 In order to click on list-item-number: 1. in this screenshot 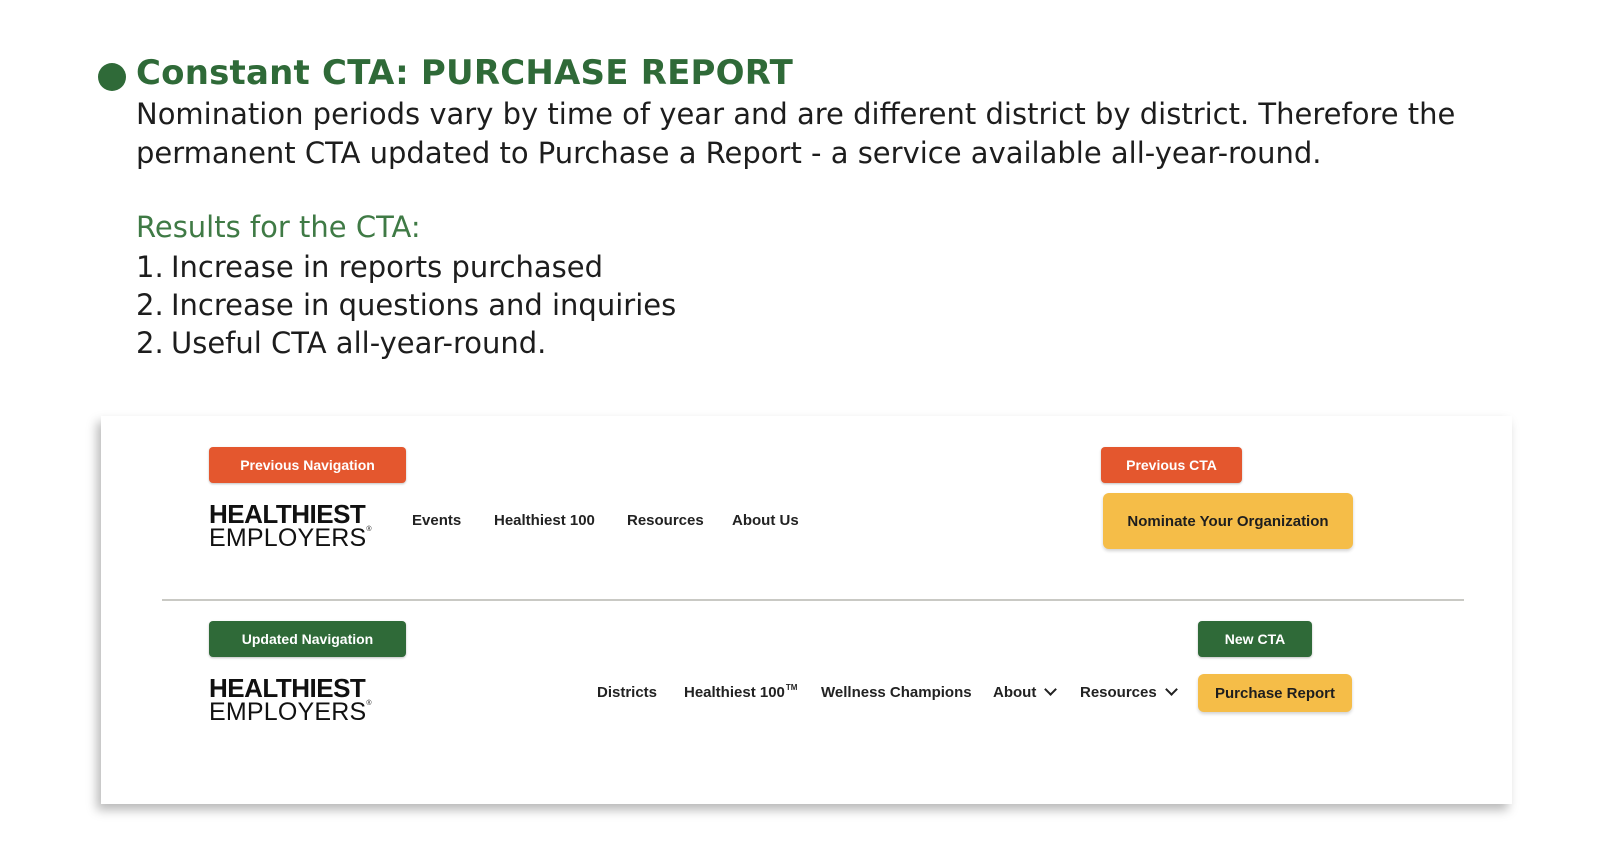, I will do `click(150, 267)`.